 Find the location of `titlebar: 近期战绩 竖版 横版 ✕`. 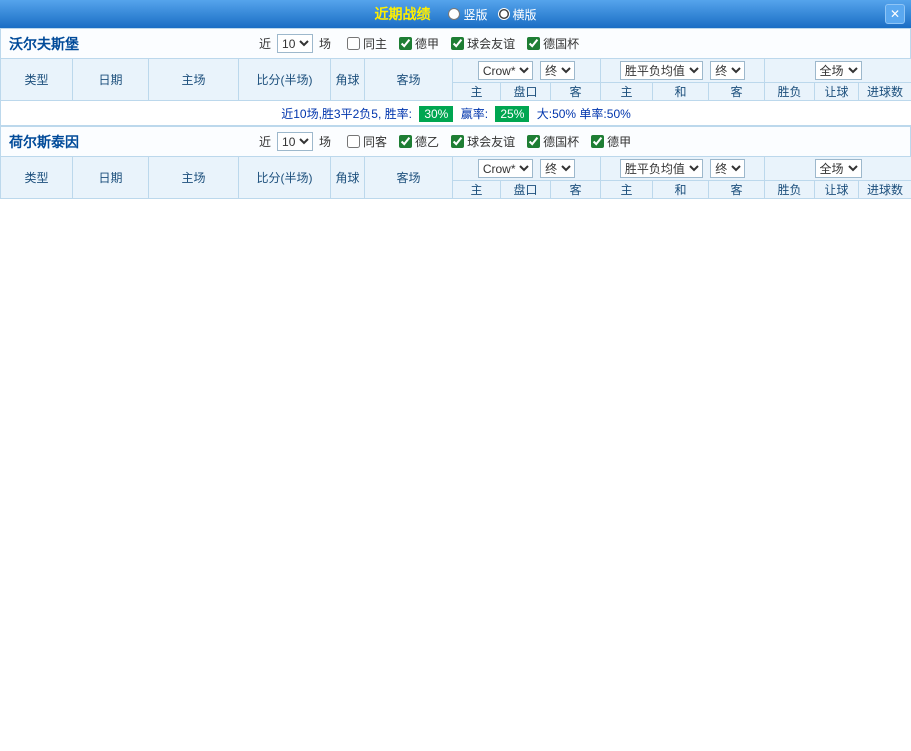

titlebar: 近期战绩 竖版 横版 ✕ is located at coordinates (455, 14).